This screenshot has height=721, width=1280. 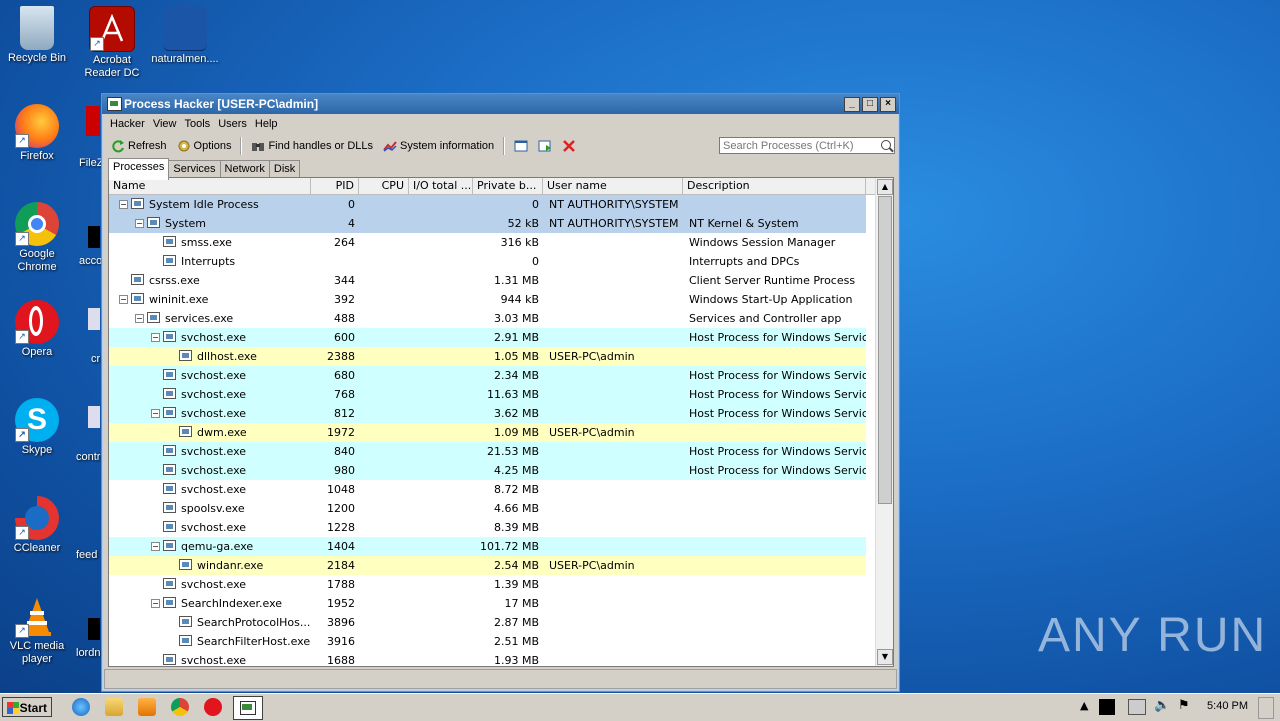 What do you see at coordinates (1184, 705) in the screenshot?
I see `tray-flag-icon: ⚑` at bounding box center [1184, 705].